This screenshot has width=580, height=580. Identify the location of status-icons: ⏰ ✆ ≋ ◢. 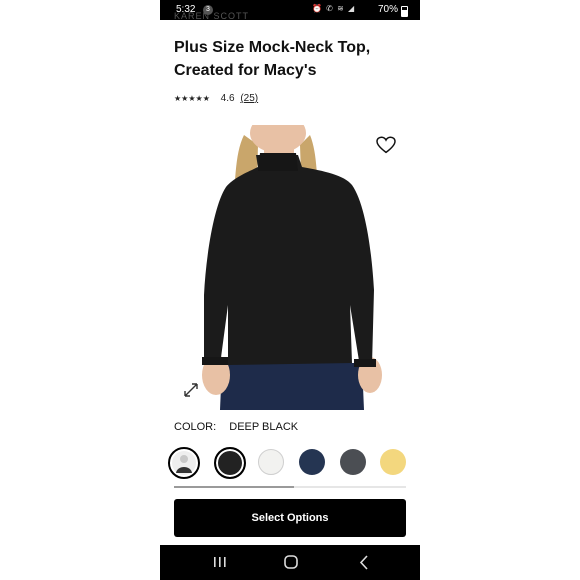
(334, 8).